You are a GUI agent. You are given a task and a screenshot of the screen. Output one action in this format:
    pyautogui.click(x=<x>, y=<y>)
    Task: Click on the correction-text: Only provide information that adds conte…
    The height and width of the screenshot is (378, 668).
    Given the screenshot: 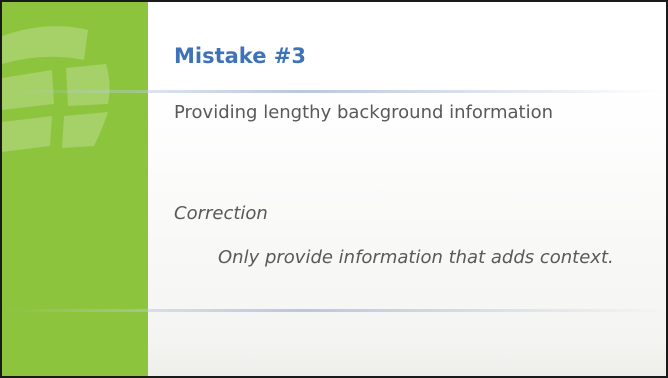 What is the action you would take?
    pyautogui.click(x=416, y=257)
    